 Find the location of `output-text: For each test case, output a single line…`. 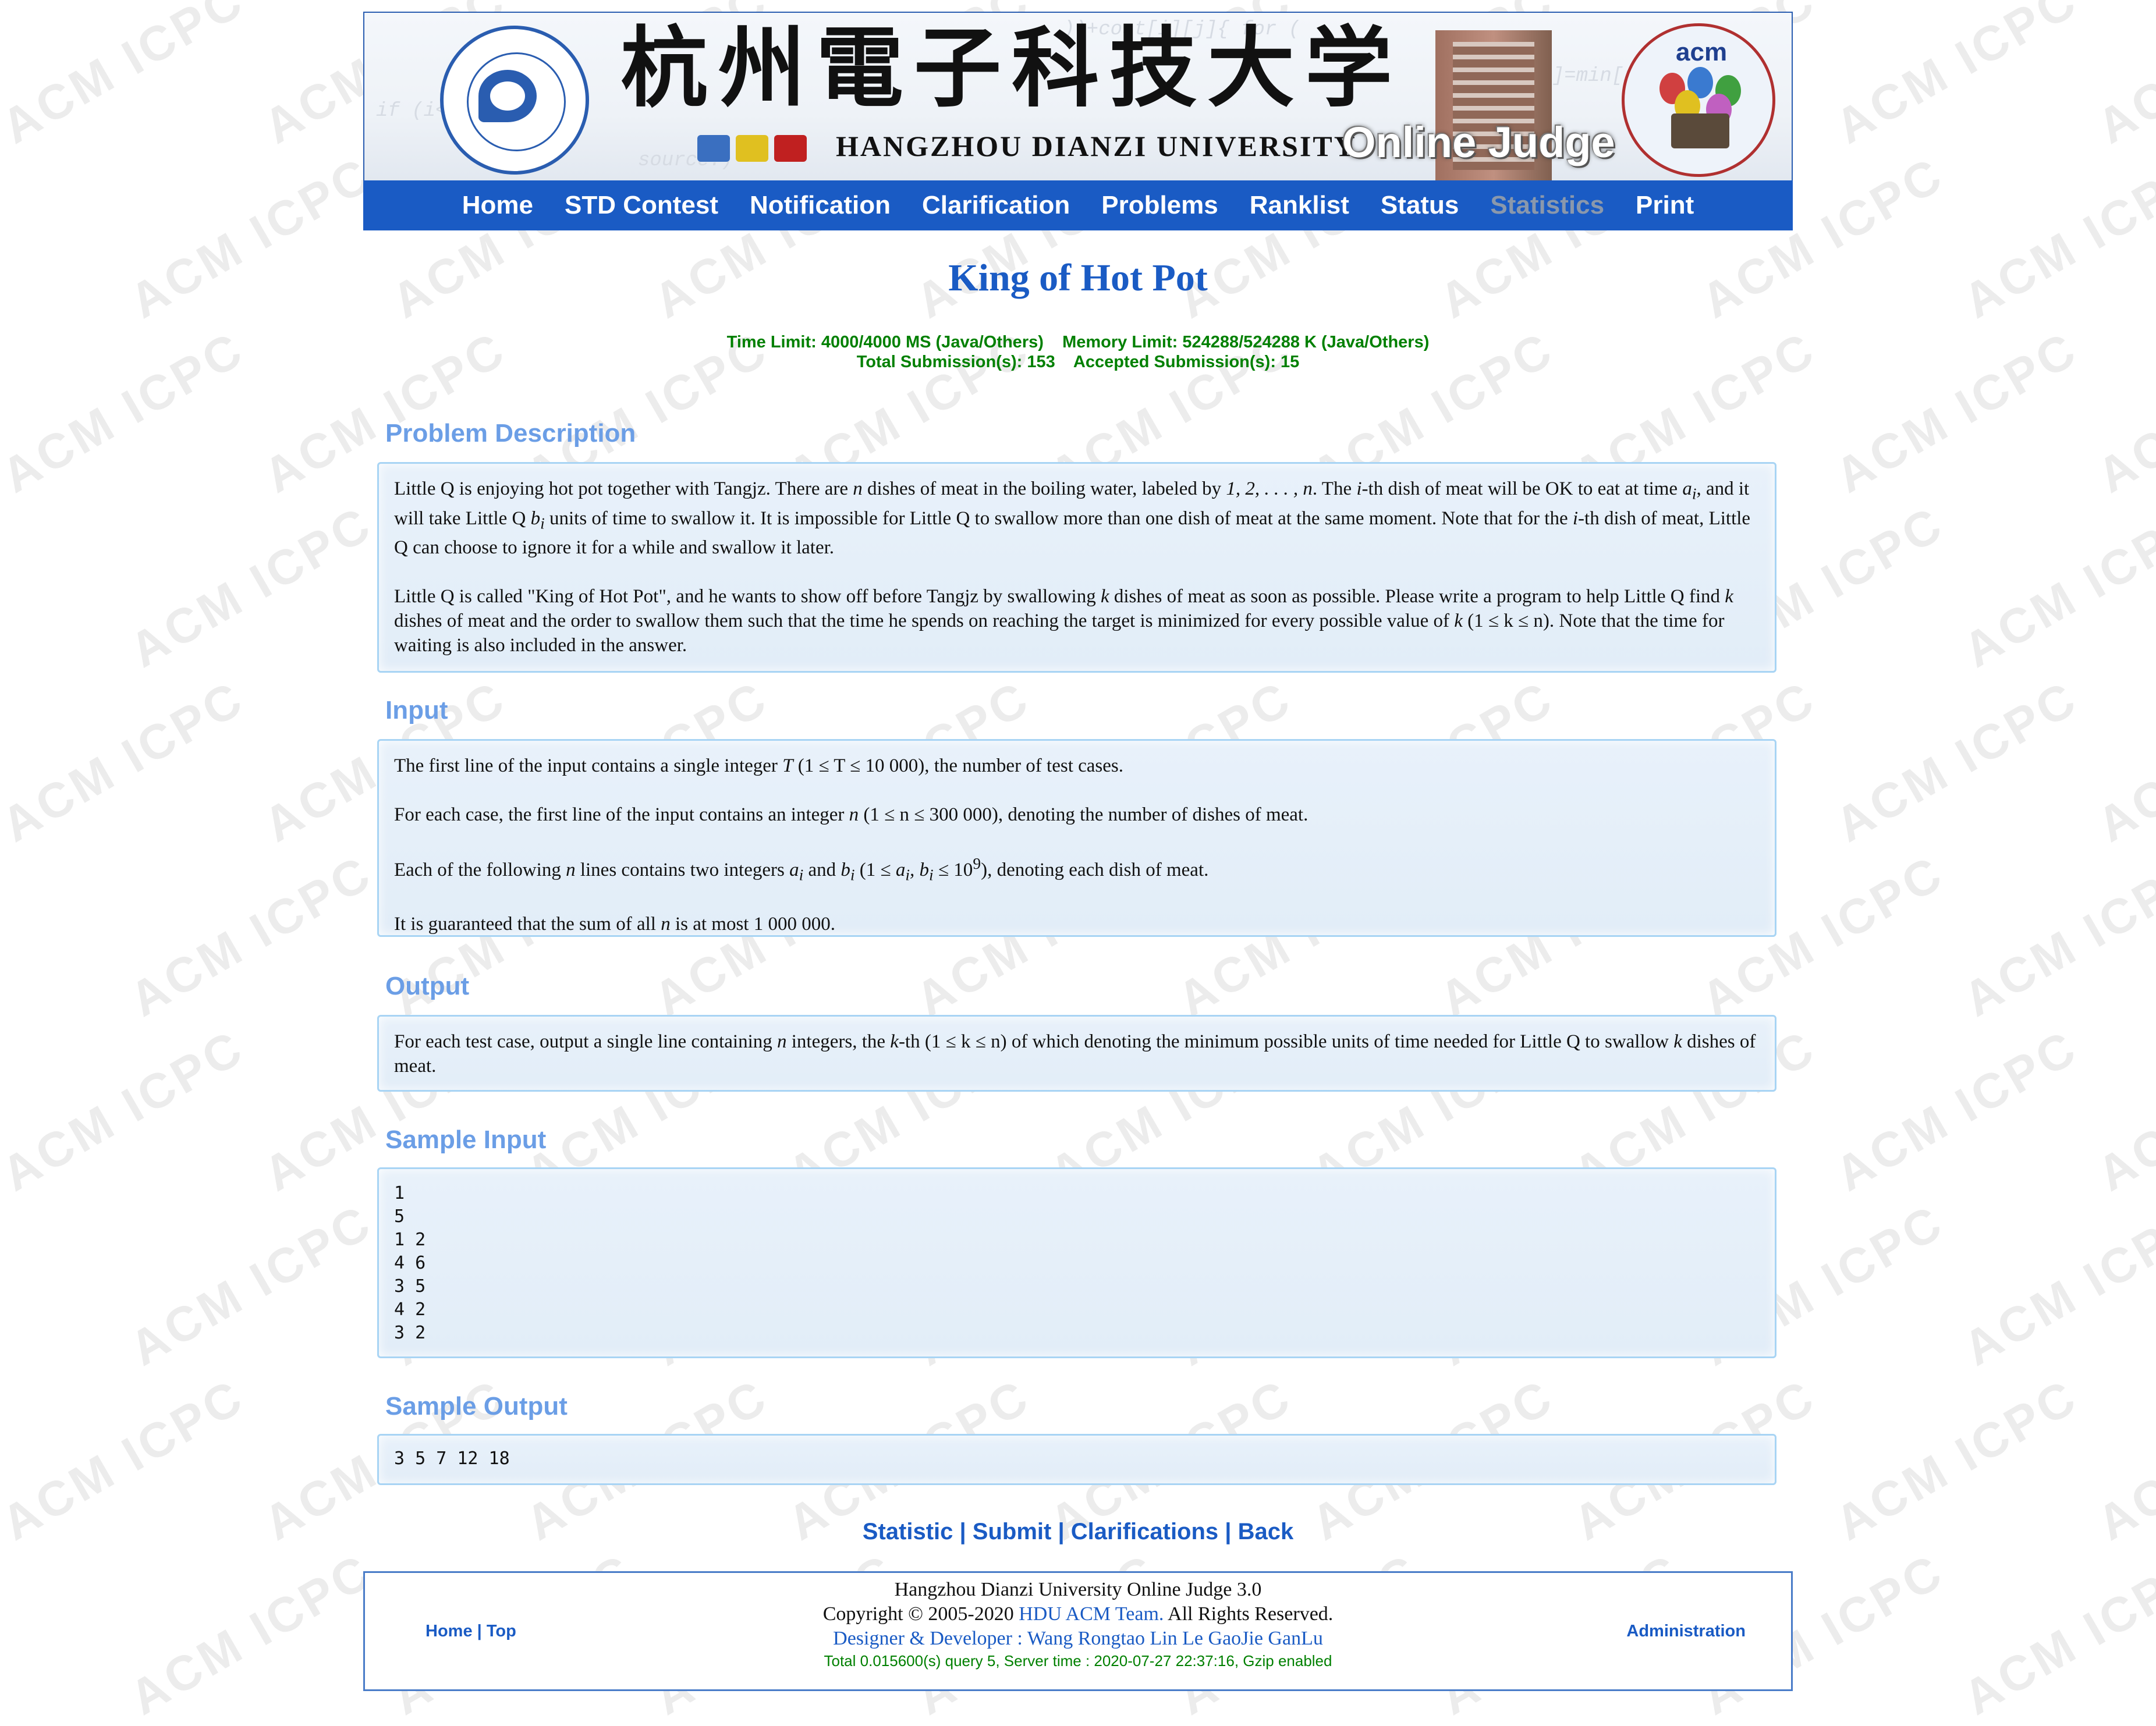

output-text: For each test case, output a single line… is located at coordinates (1075, 1054).